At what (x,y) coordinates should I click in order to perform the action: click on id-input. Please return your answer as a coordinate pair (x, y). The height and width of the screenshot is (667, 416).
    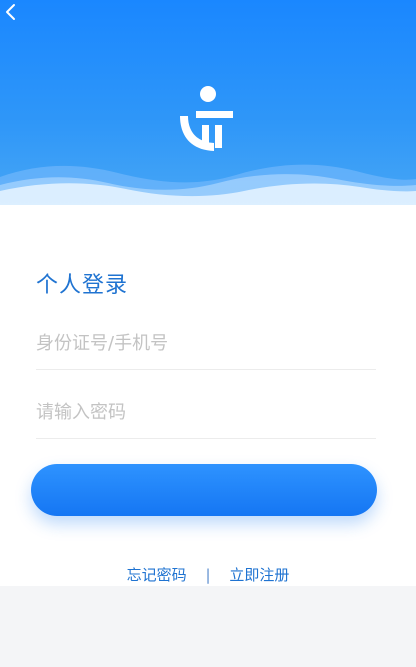
    Looking at the image, I should click on (206, 343).